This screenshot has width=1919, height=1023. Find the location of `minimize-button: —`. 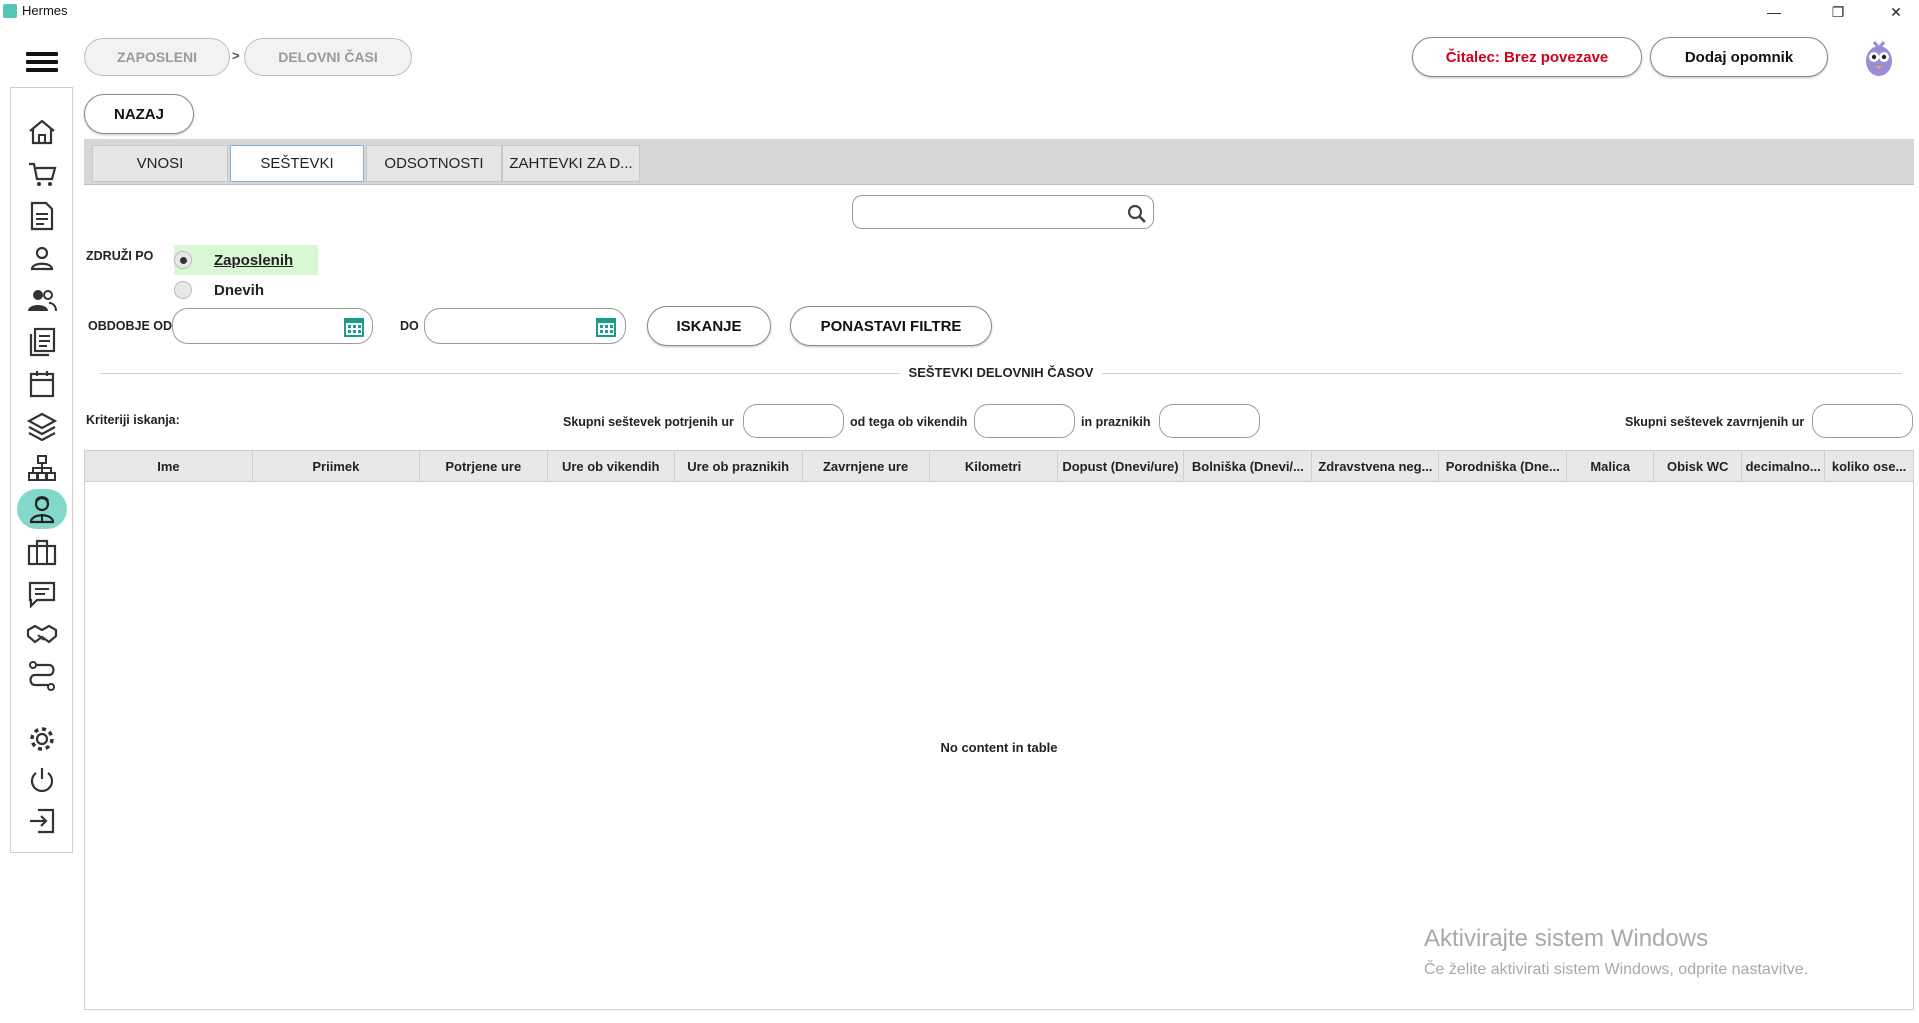

minimize-button: — is located at coordinates (1774, 12).